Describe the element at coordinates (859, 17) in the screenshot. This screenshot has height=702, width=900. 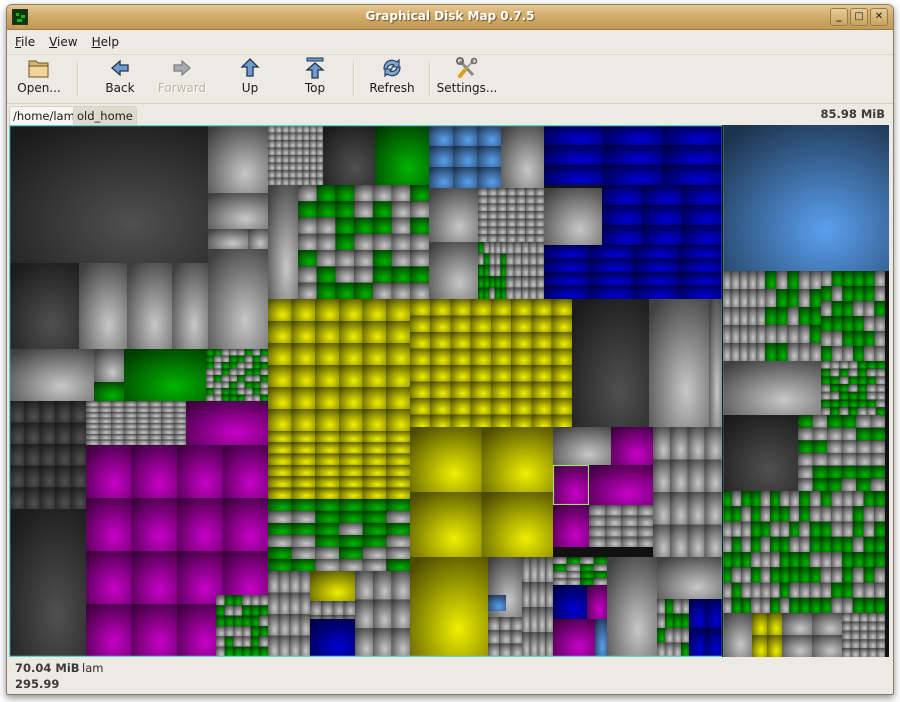
I see `maximize-button: □` at that location.